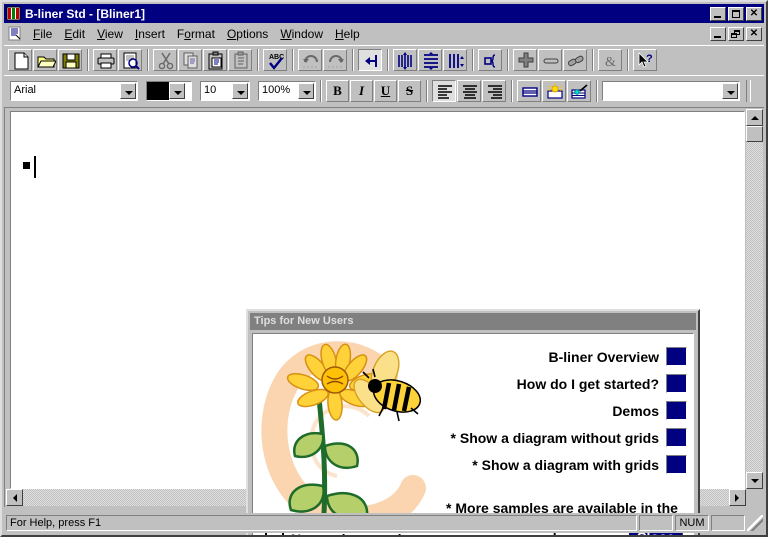  What do you see at coordinates (70, 59) in the screenshot?
I see `save-button` at bounding box center [70, 59].